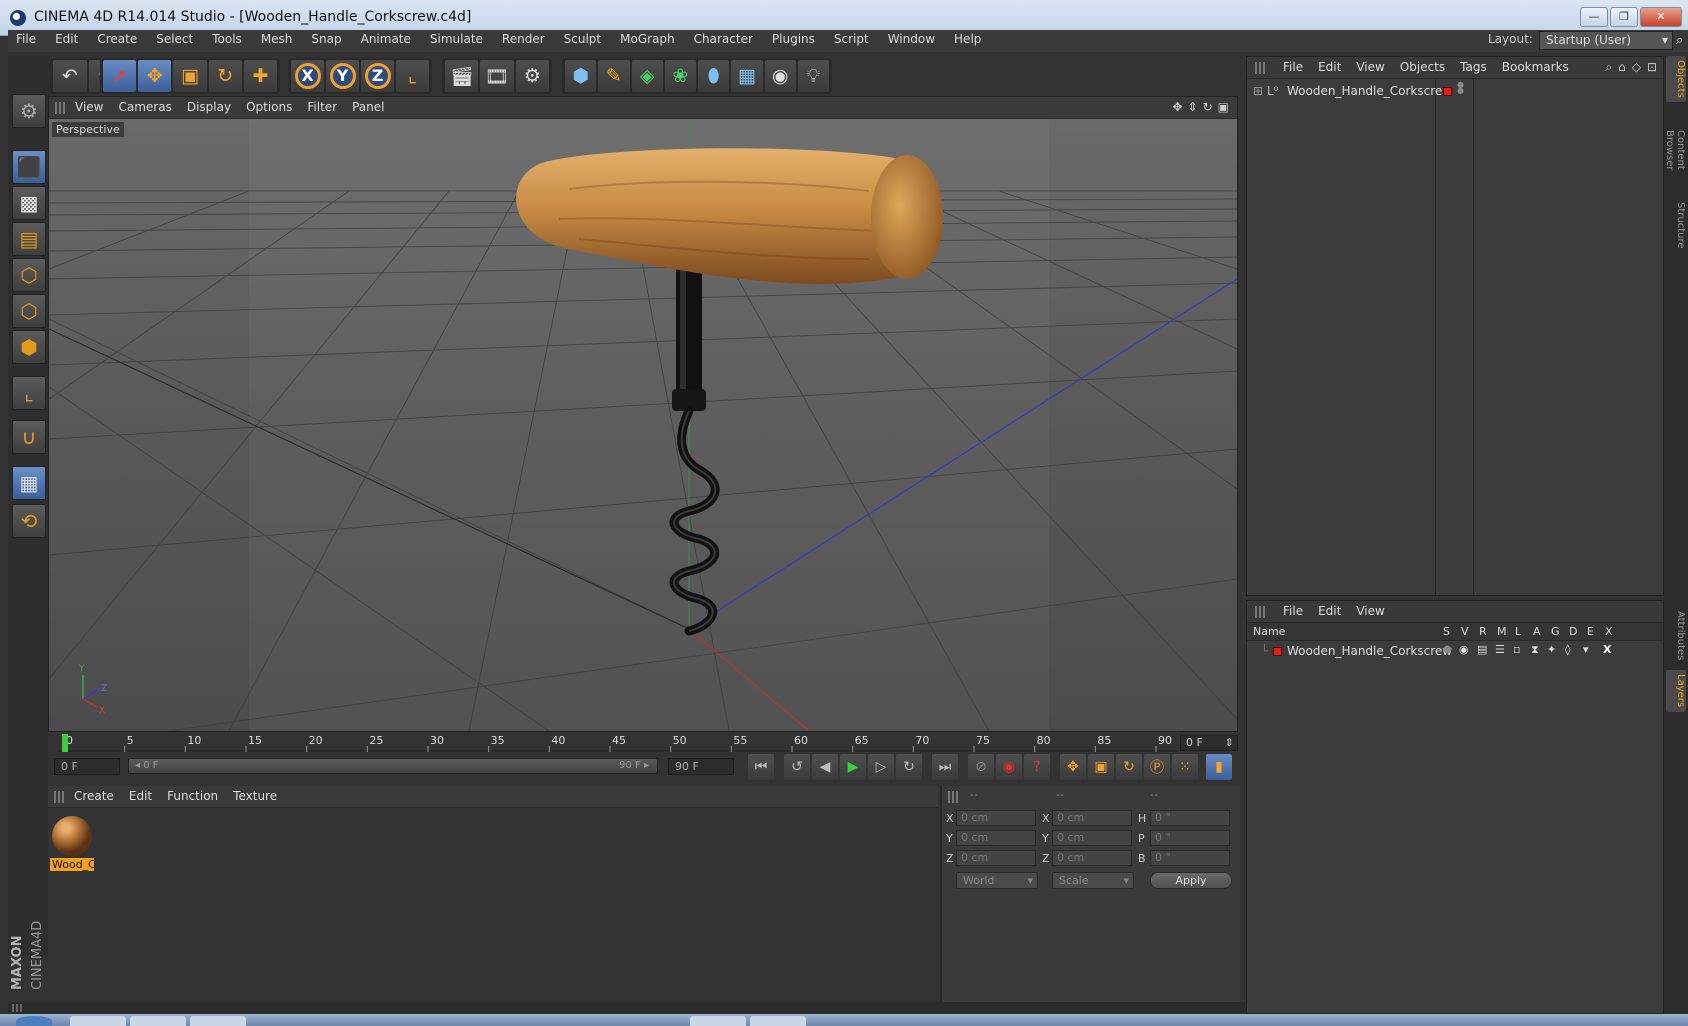  I want to click on record-keys-button: ⊘, so click(981, 767).